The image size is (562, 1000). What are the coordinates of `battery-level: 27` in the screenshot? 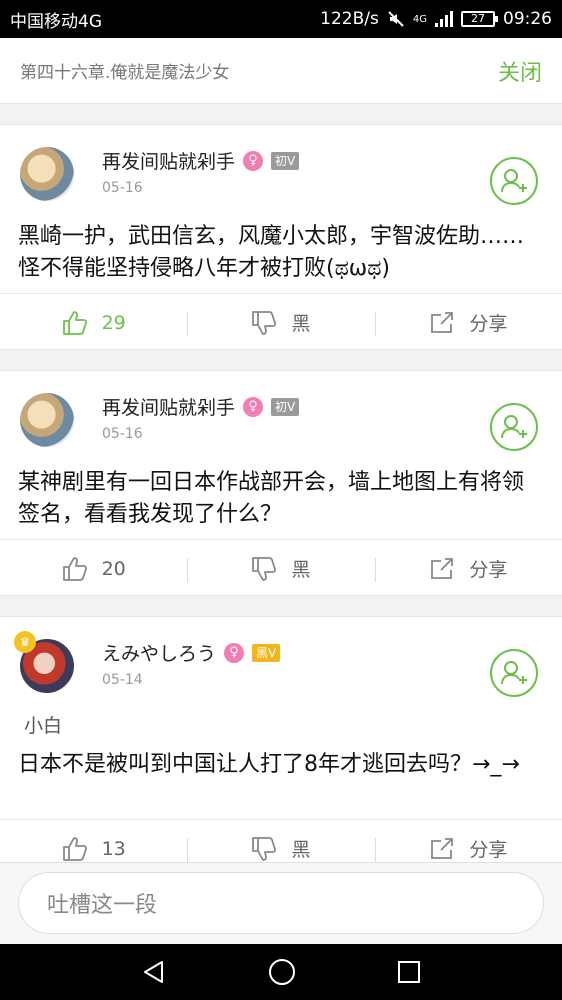 It's located at (478, 18).